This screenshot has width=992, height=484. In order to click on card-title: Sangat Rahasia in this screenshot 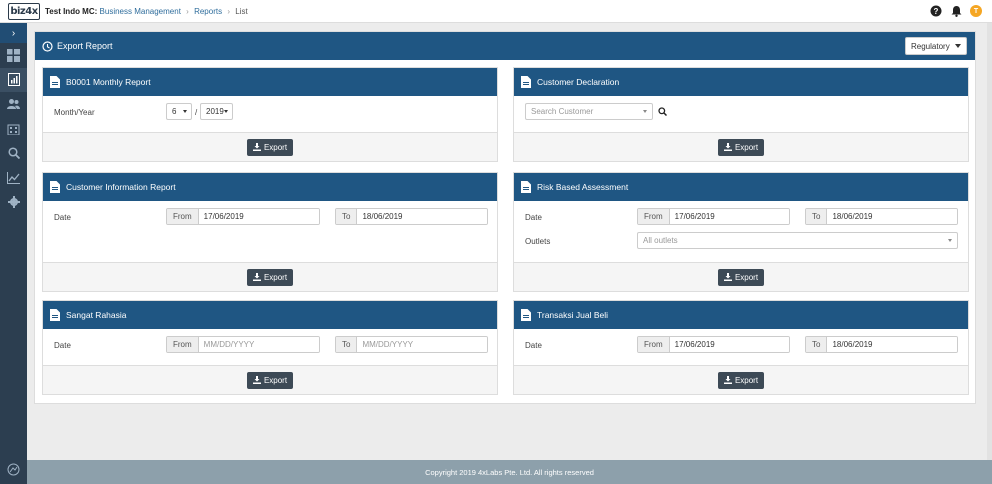, I will do `click(96, 315)`.